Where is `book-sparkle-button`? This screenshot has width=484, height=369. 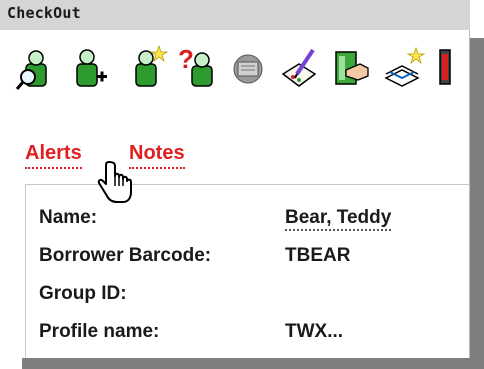 book-sparkle-button is located at coordinates (404, 69).